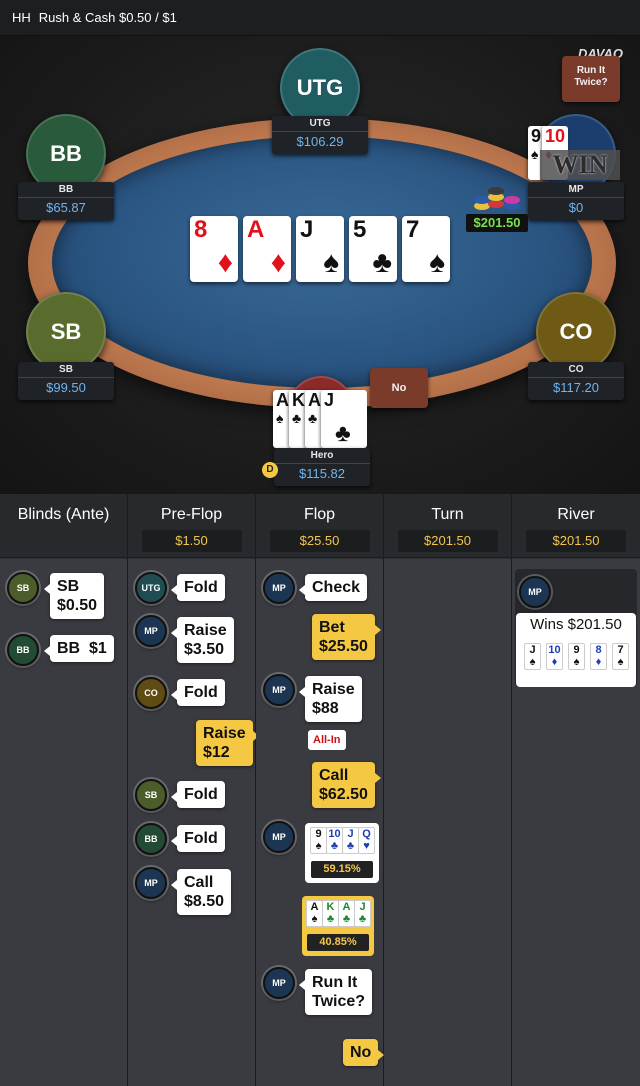 This screenshot has height=1086, width=640. I want to click on player-stack: $99.50, so click(66, 387).